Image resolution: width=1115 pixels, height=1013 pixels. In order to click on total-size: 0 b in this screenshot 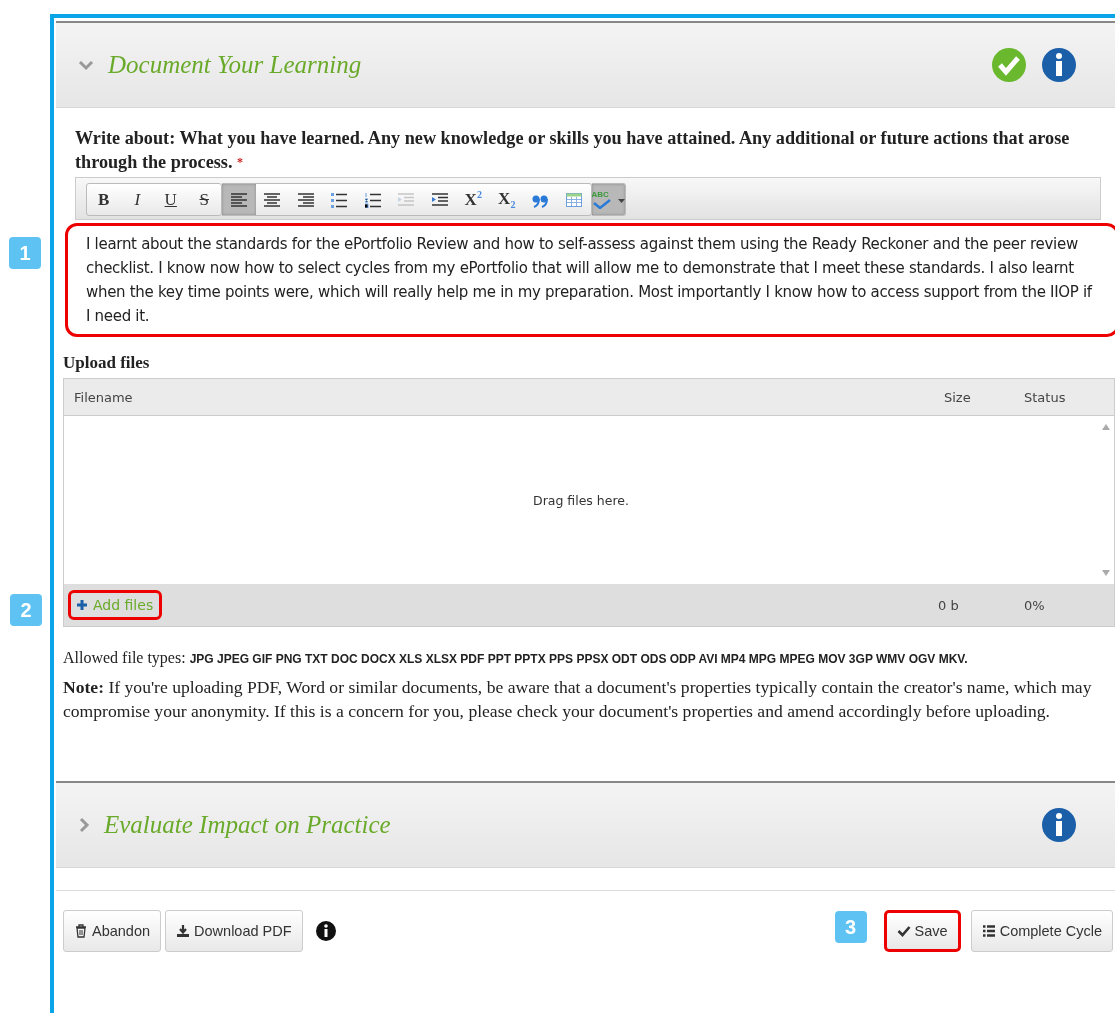, I will do `click(948, 605)`.